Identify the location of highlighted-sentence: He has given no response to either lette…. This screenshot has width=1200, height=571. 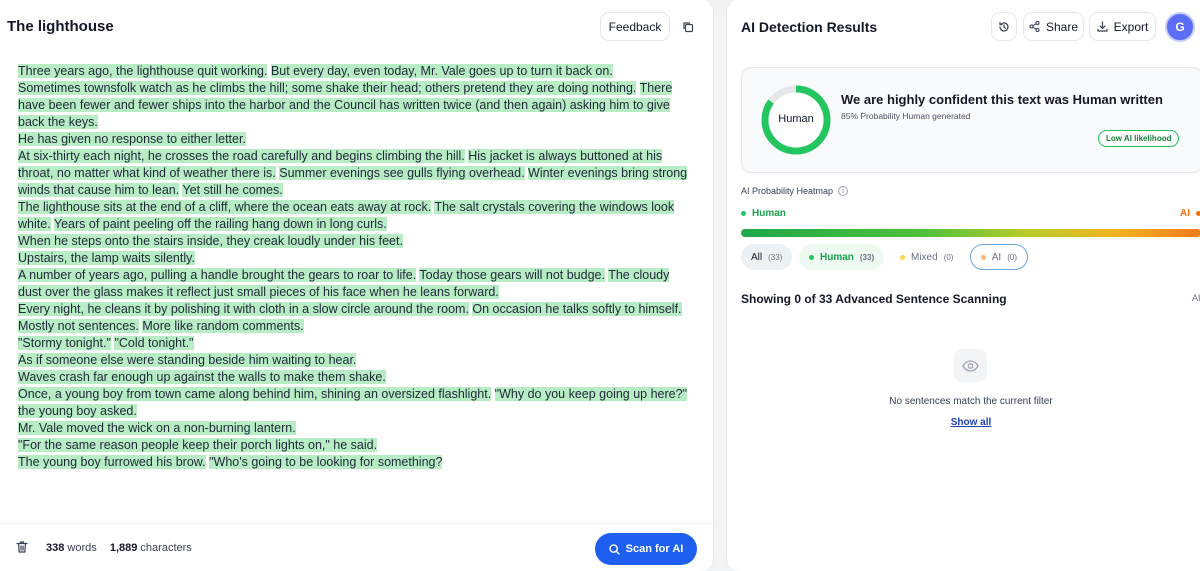
(132, 139).